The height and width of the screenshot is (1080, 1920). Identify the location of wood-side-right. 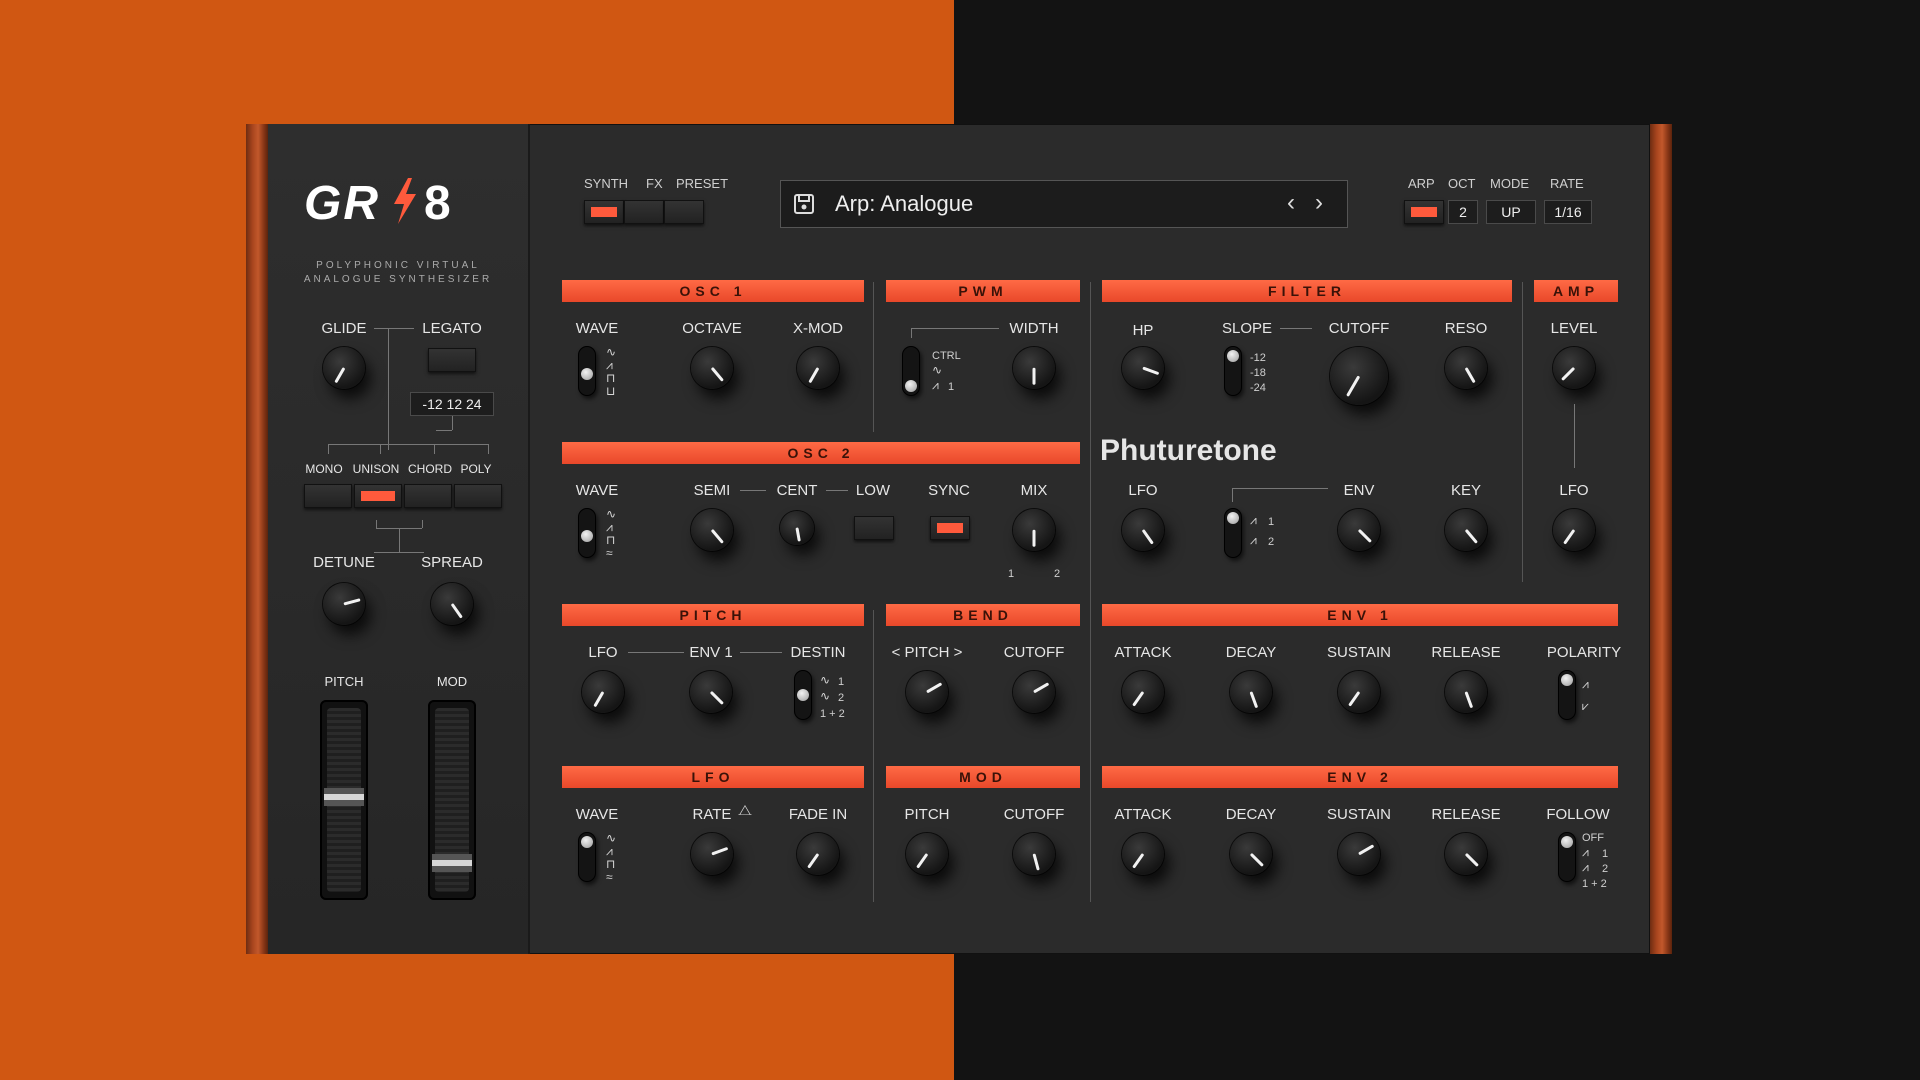
(1661, 539).